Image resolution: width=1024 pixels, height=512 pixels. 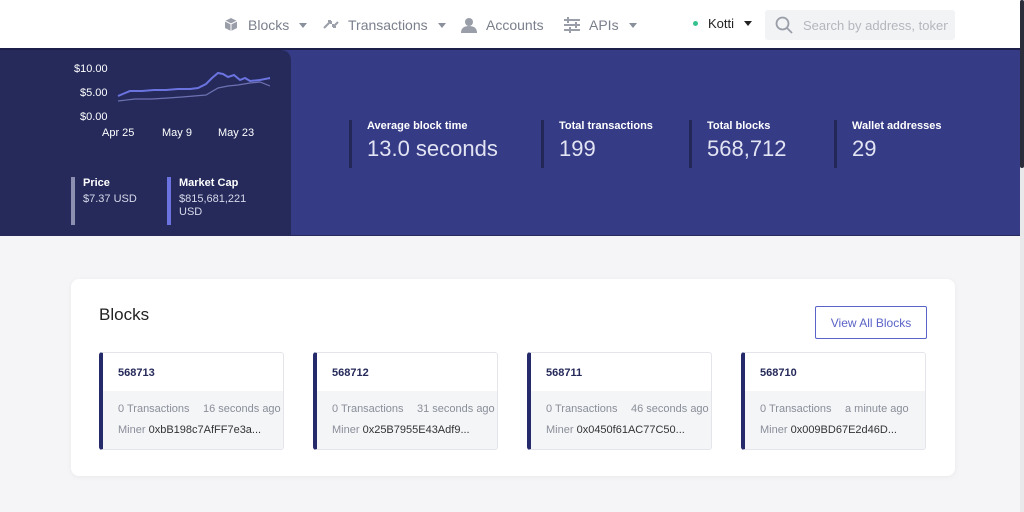 What do you see at coordinates (469, 25) in the screenshot?
I see `user-icon` at bounding box center [469, 25].